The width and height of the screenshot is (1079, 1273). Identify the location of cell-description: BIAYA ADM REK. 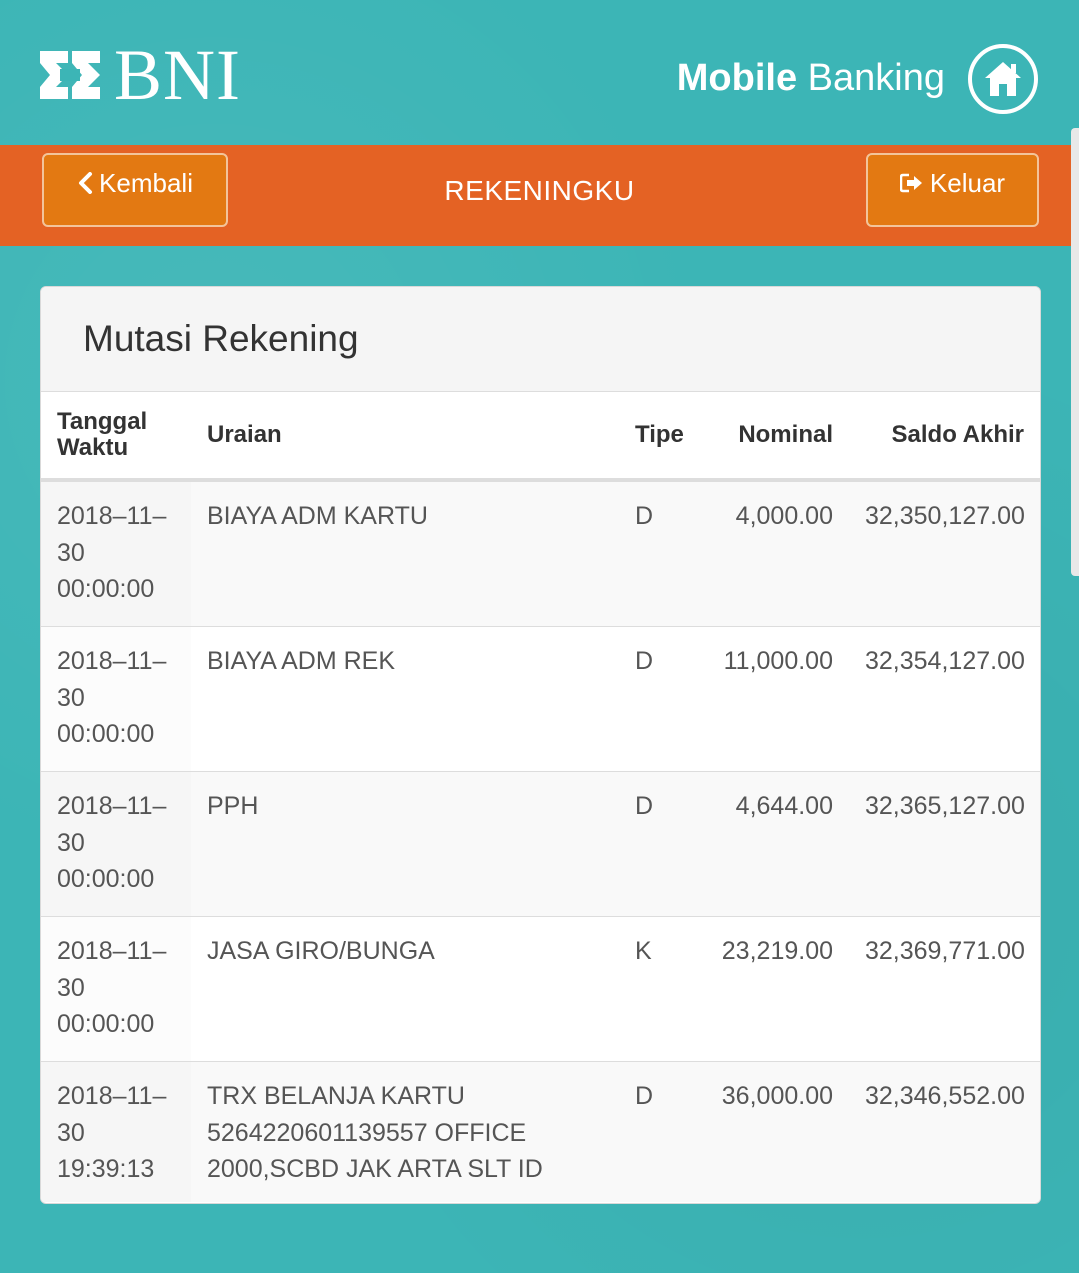
(405, 699).